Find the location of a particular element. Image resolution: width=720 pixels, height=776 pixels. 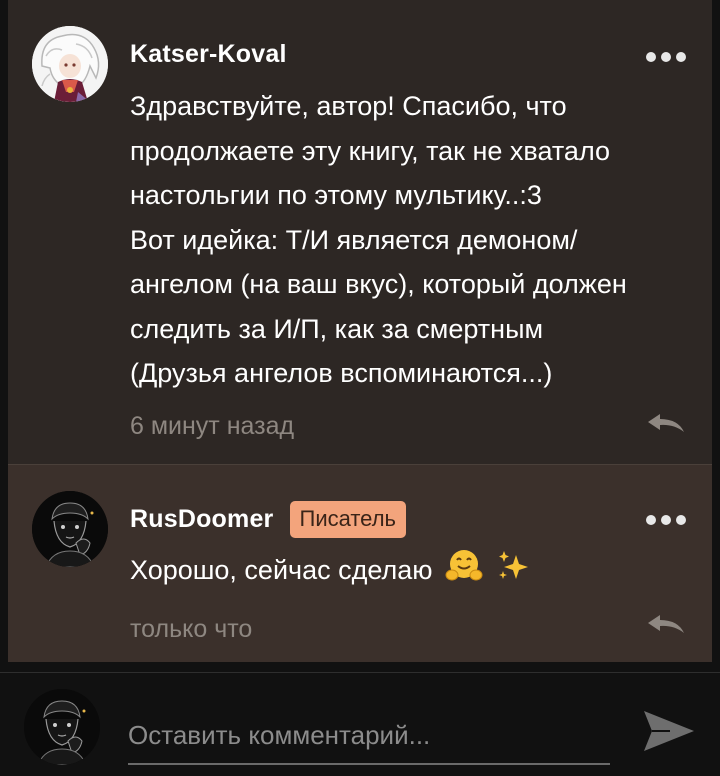

avatar-rusdoomer is located at coordinates (70, 529).